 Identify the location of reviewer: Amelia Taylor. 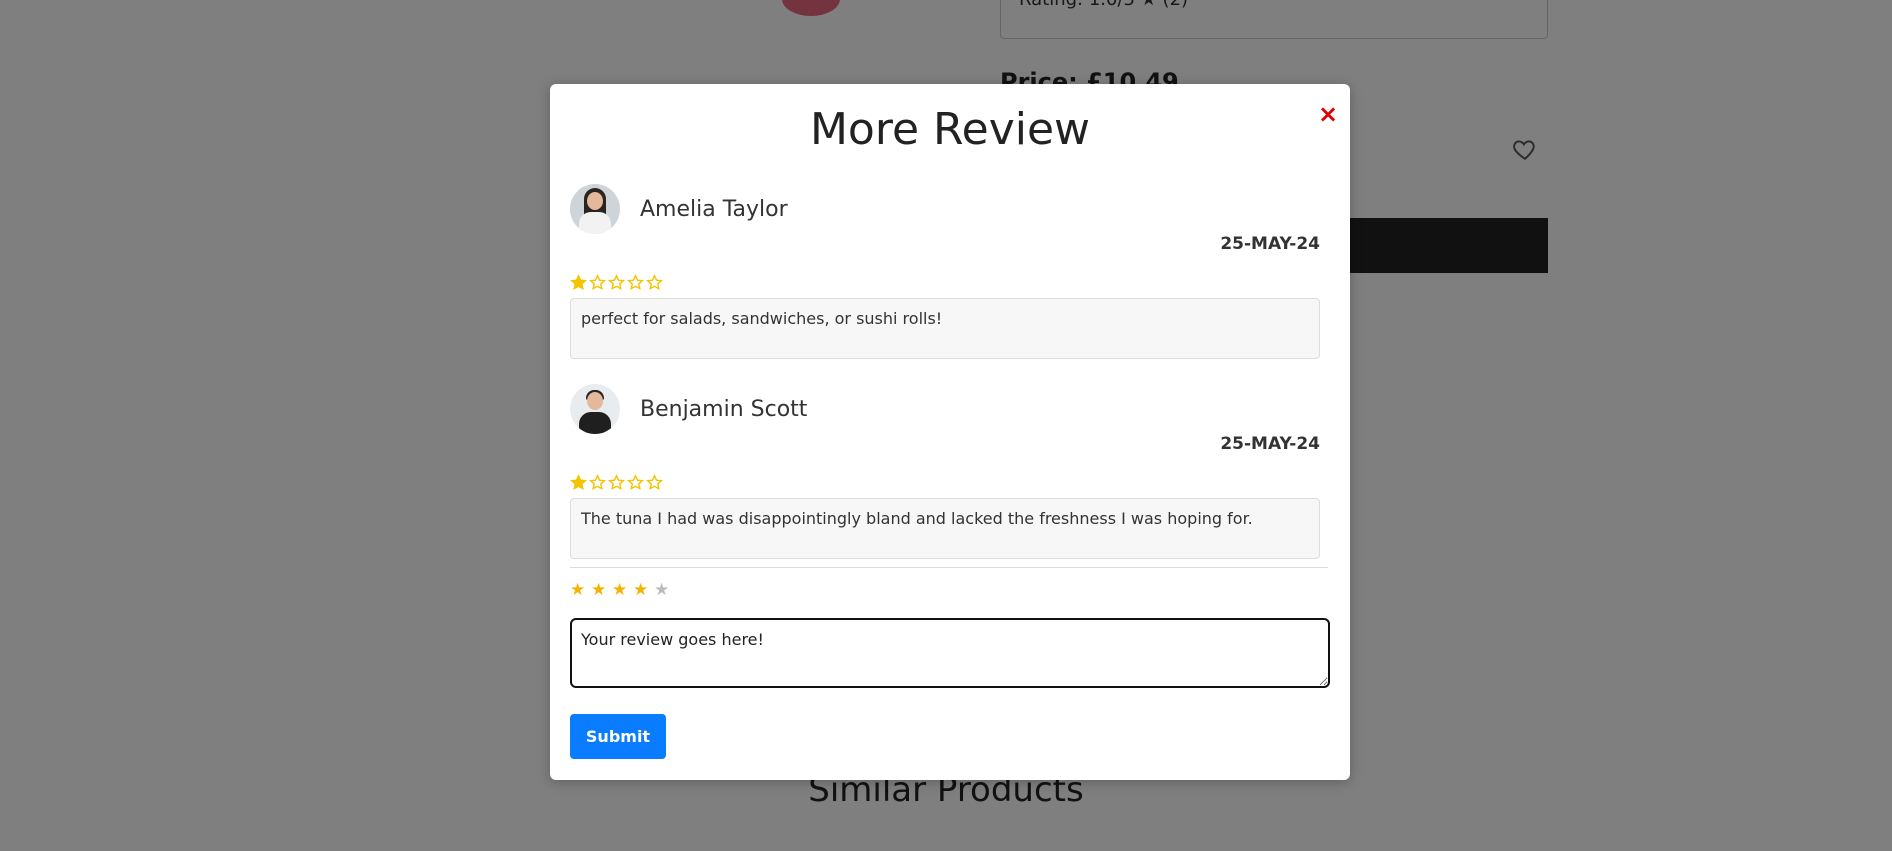
(679, 209).